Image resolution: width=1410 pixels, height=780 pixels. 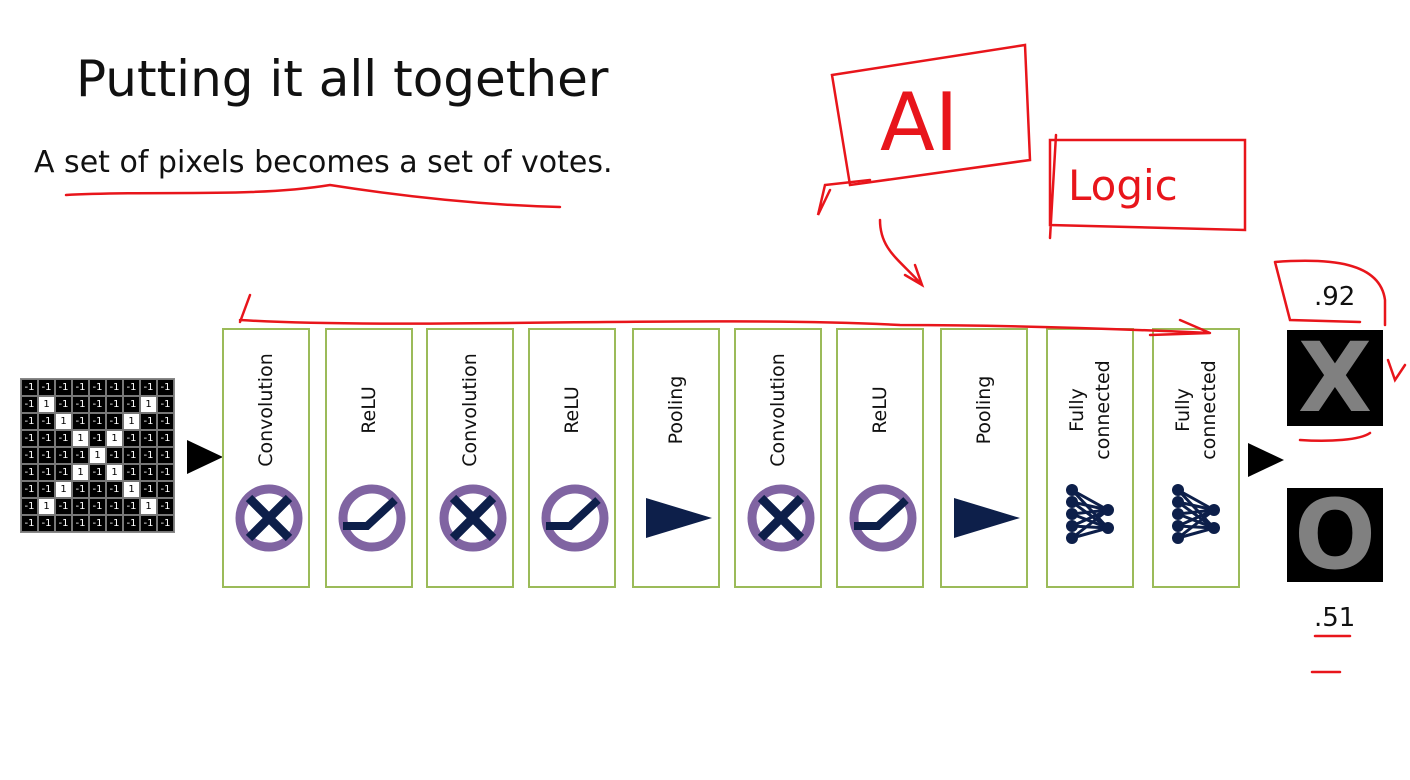 What do you see at coordinates (1335, 297) in the screenshot?
I see `score-x: .92` at bounding box center [1335, 297].